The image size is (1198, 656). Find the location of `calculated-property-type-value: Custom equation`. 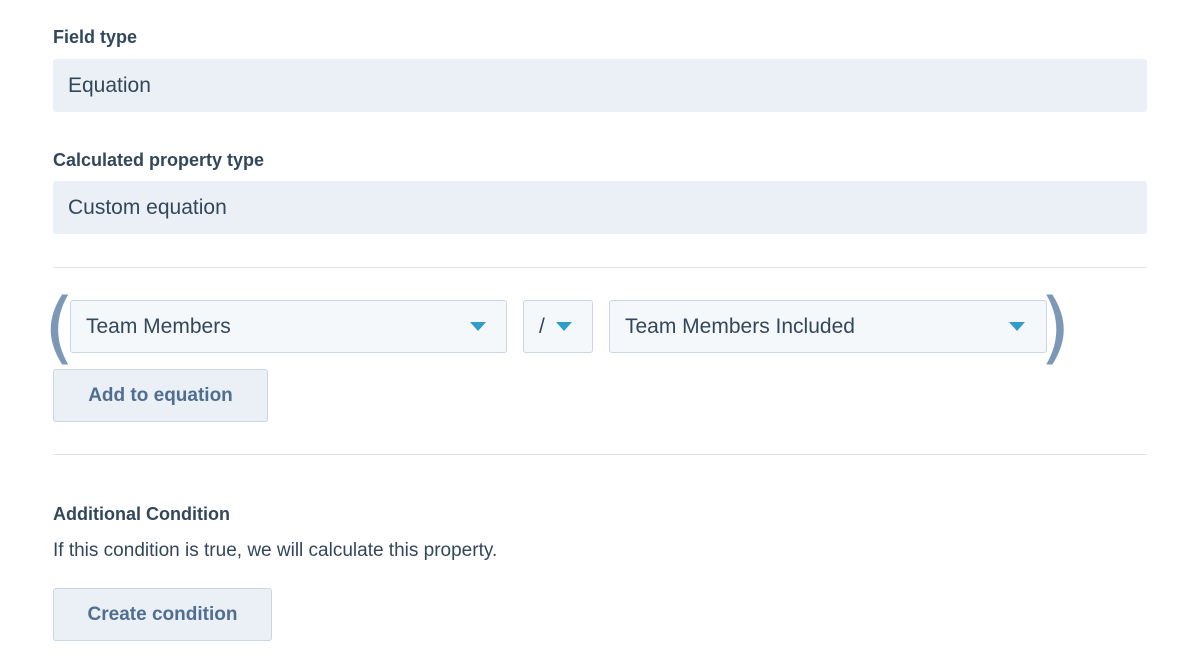

calculated-property-type-value: Custom equation is located at coordinates (600, 207).